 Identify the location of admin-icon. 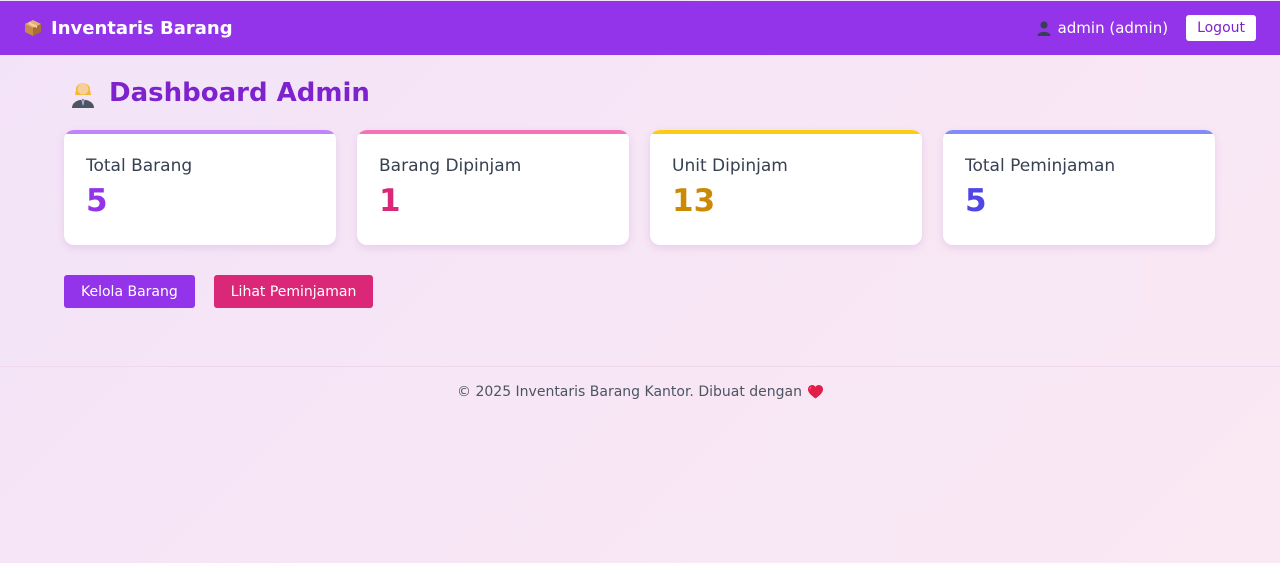
(83, 93).